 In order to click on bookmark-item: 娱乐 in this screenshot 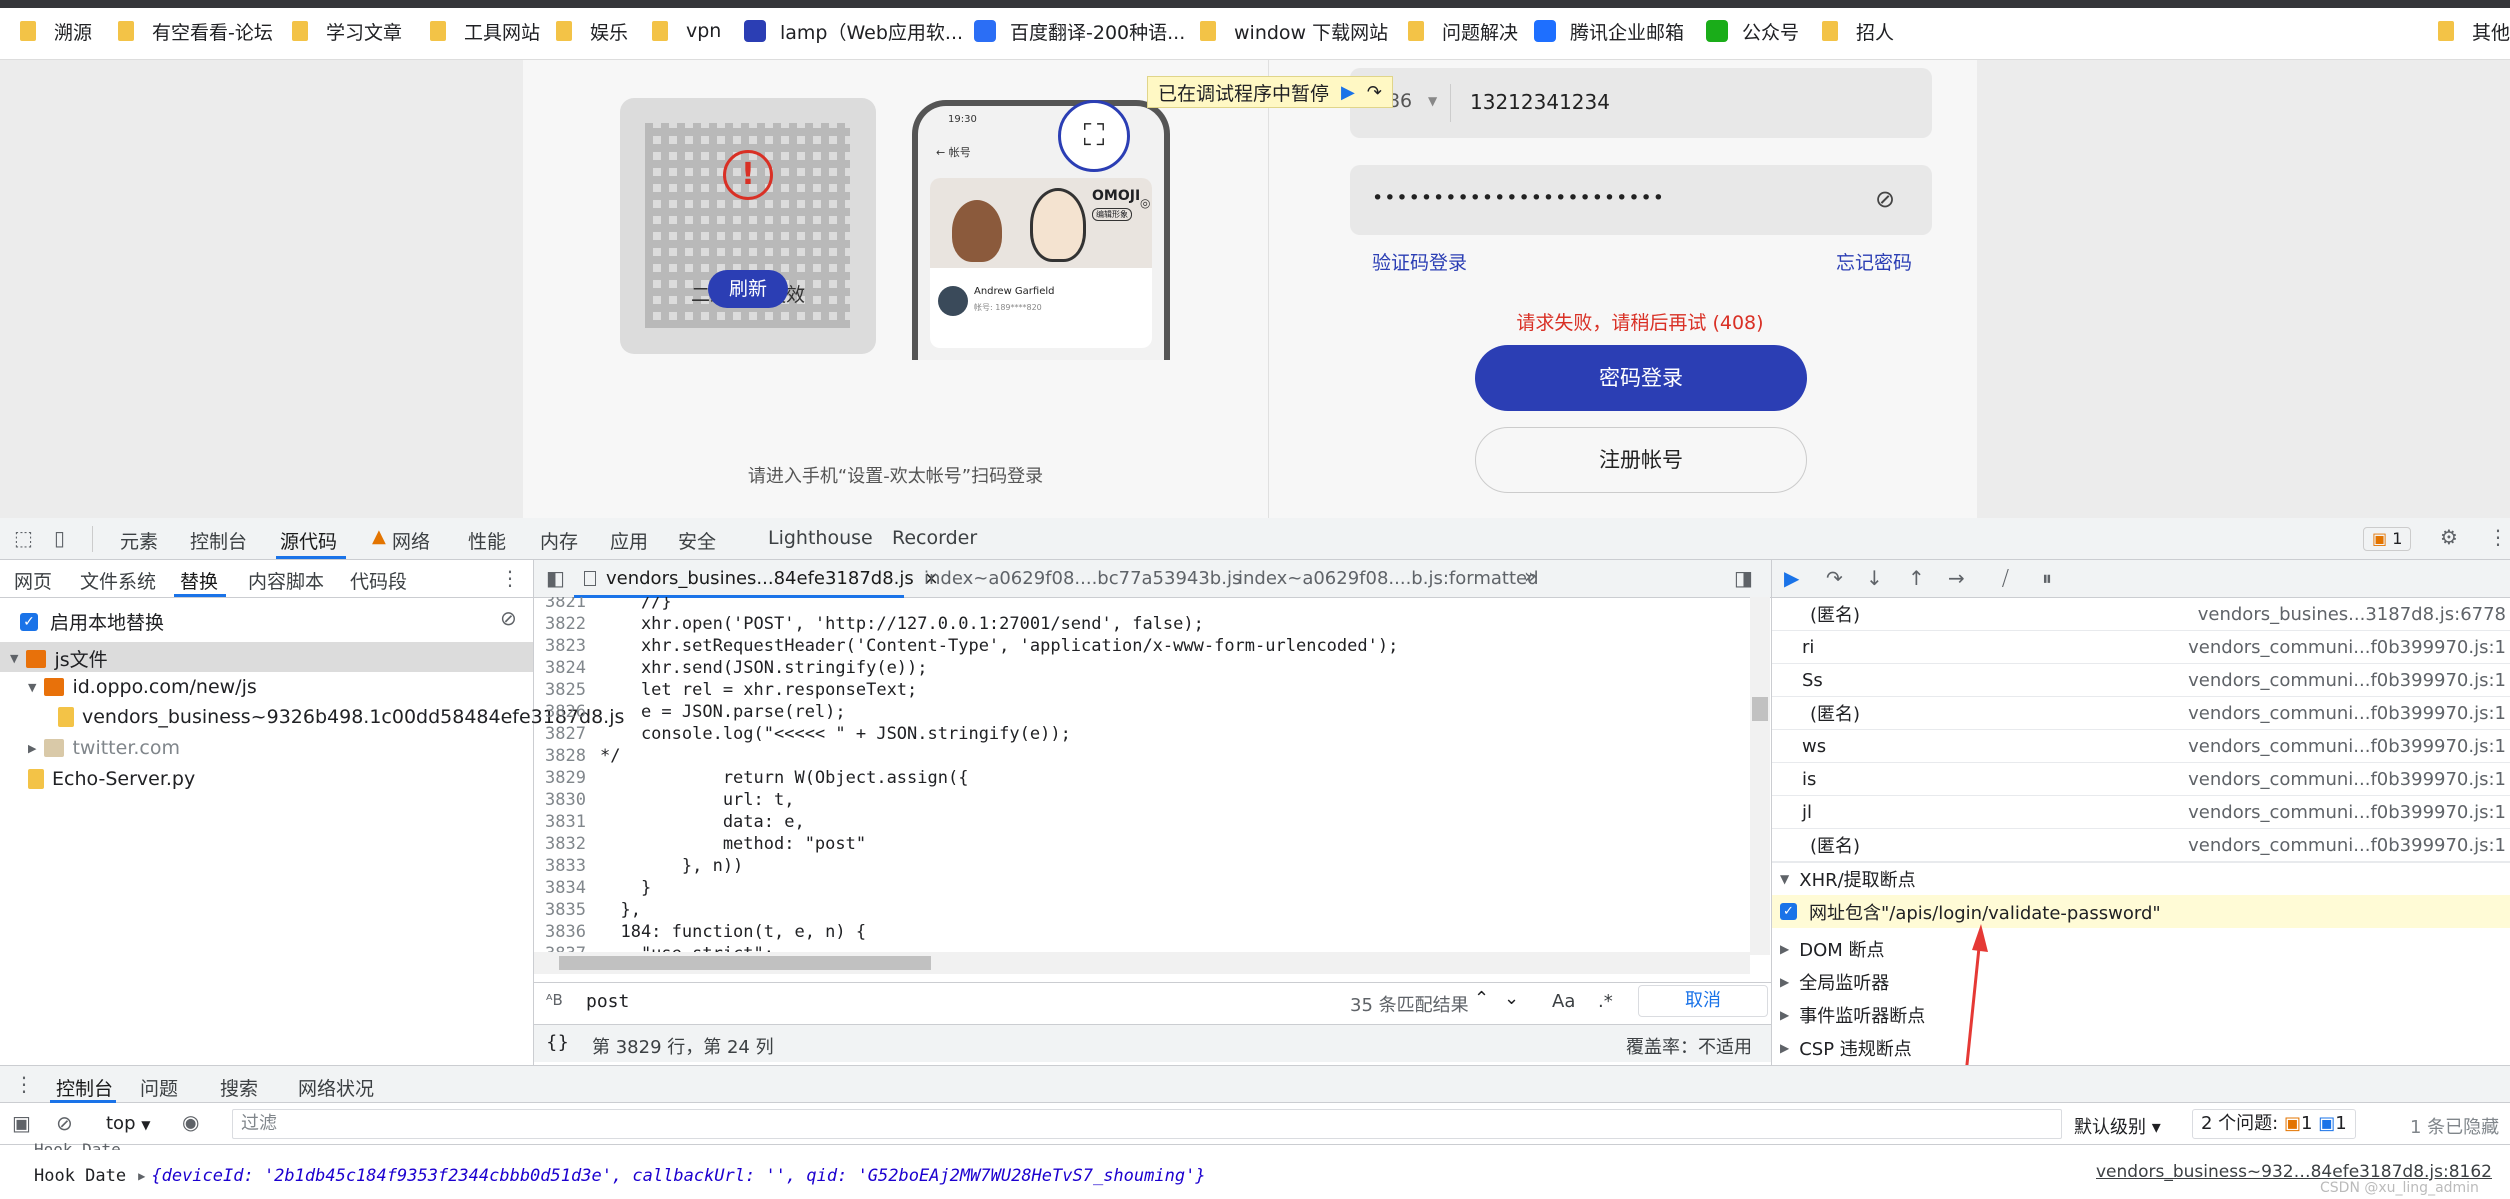, I will do `click(592, 31)`.